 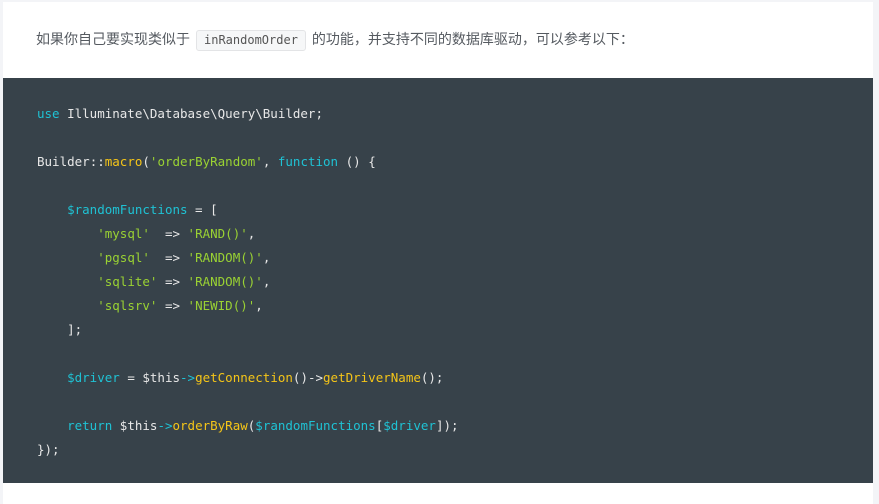 I want to click on code-line: });, so click(x=48, y=449).